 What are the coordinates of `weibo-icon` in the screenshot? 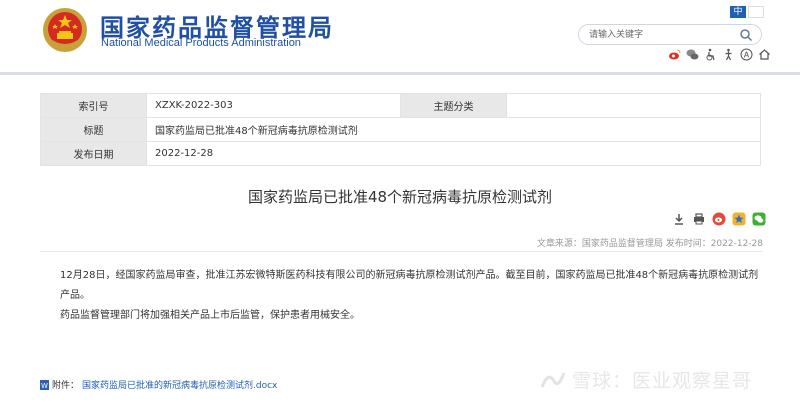 It's located at (674, 54).